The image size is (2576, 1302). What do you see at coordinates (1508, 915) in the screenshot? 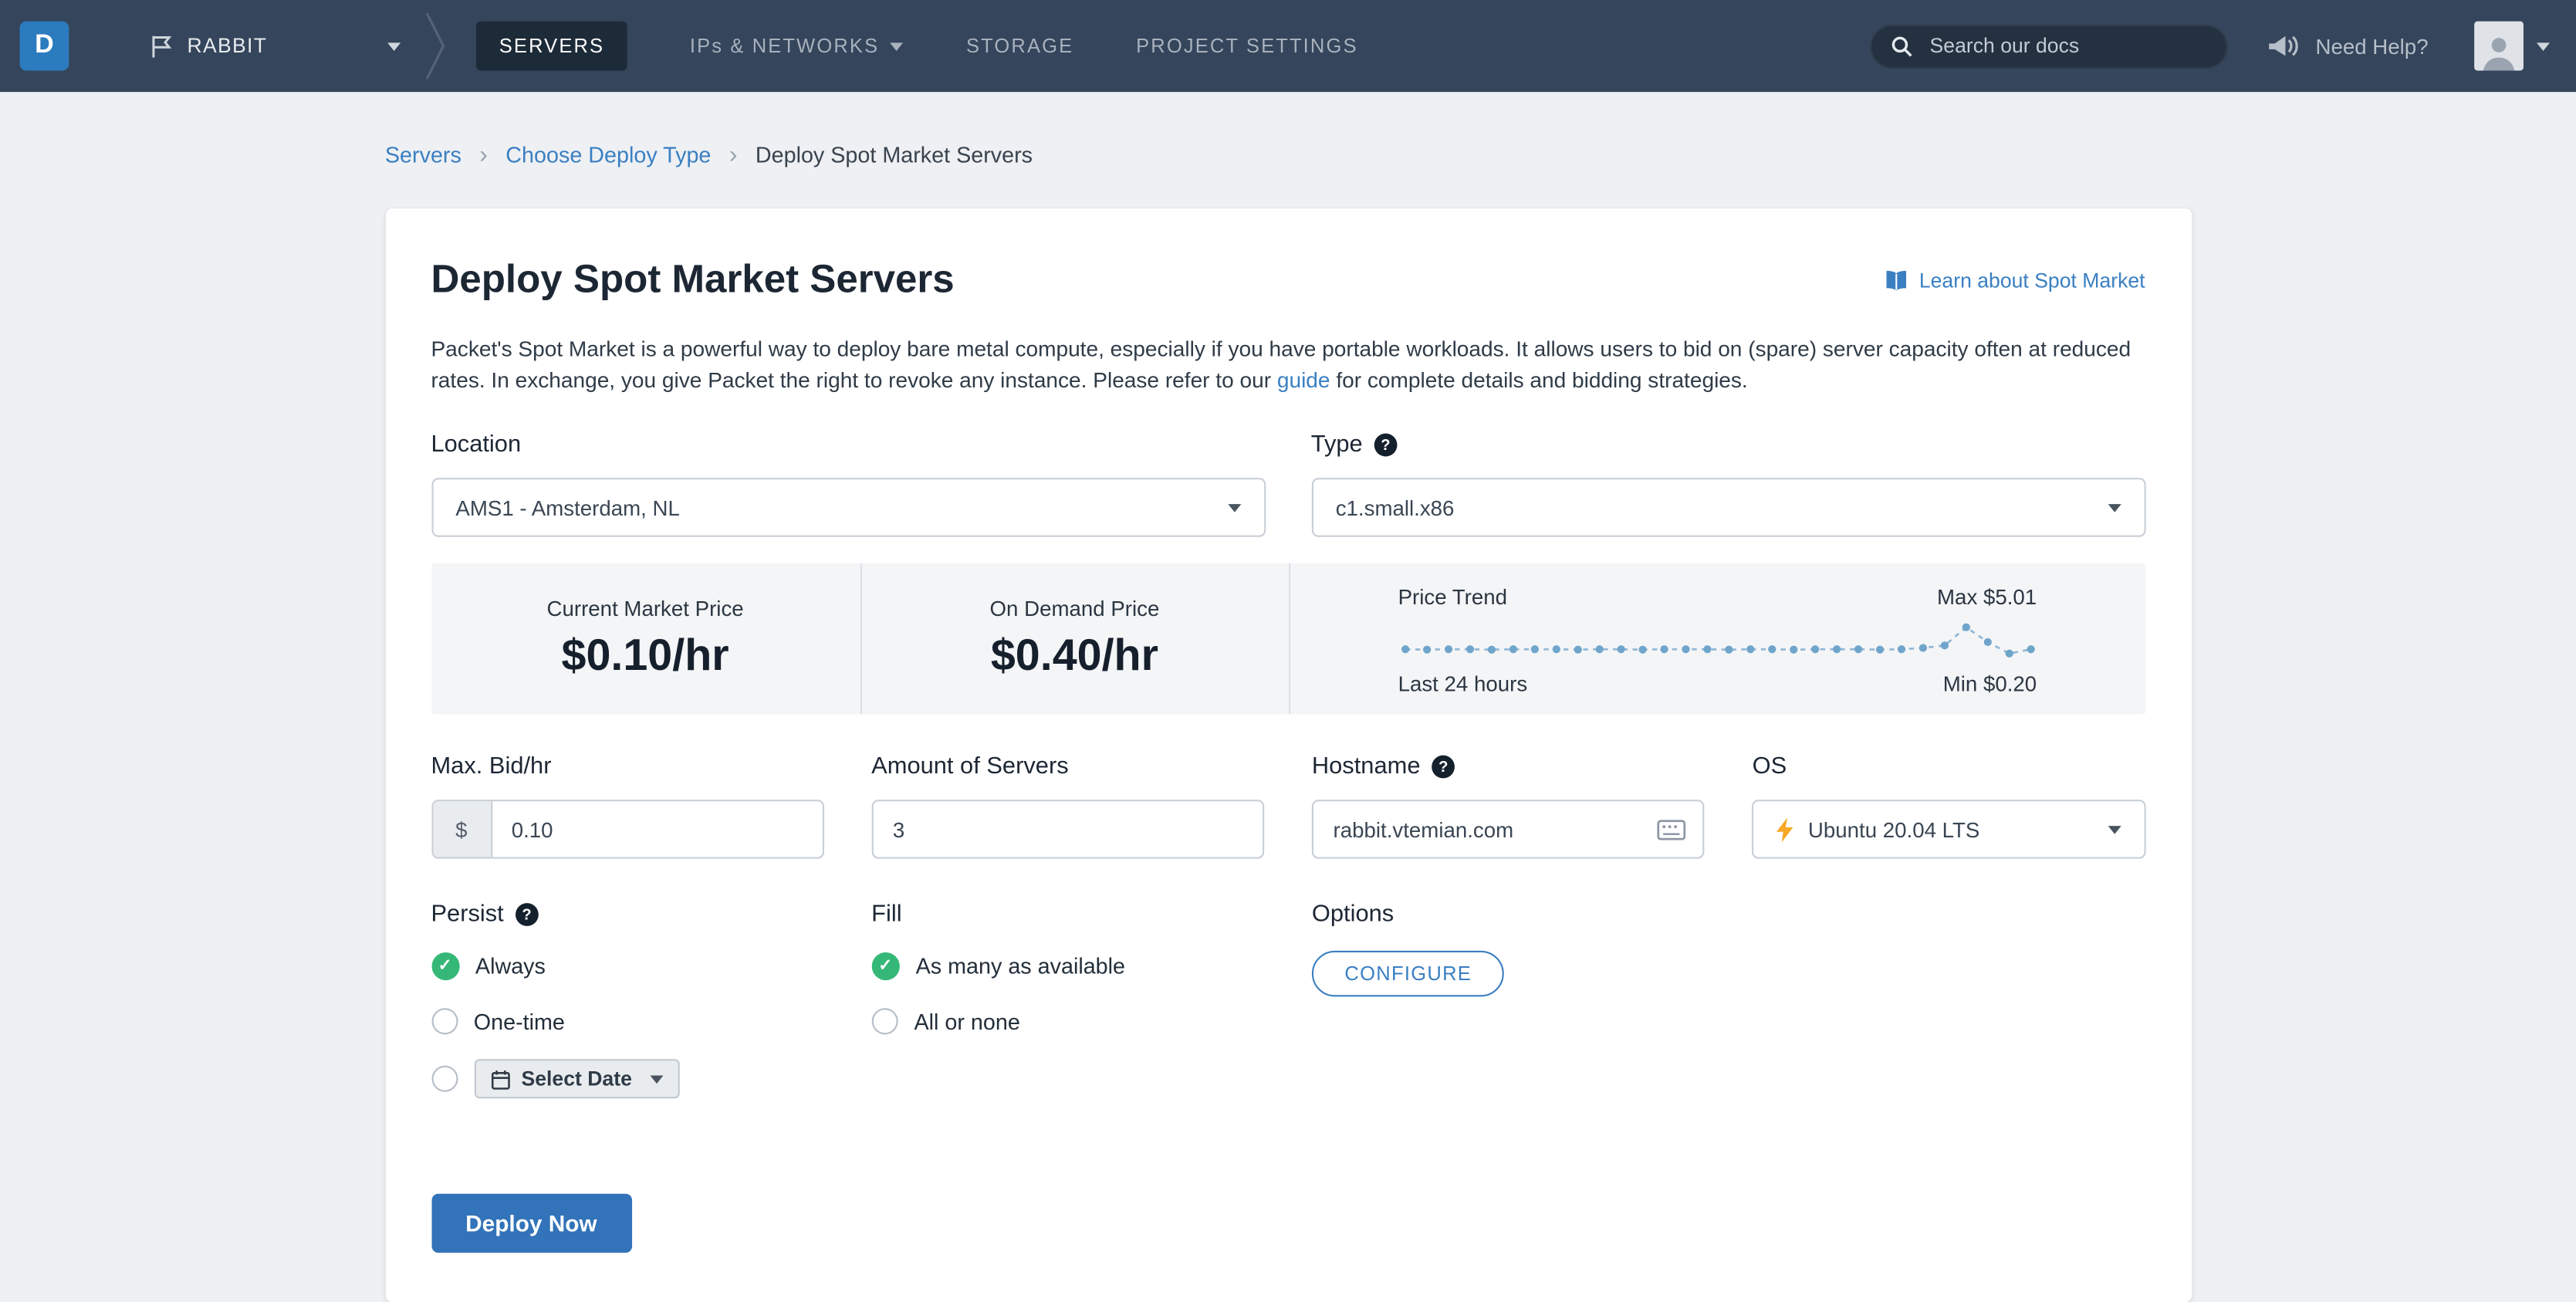
I see `options-label: Options` at bounding box center [1508, 915].